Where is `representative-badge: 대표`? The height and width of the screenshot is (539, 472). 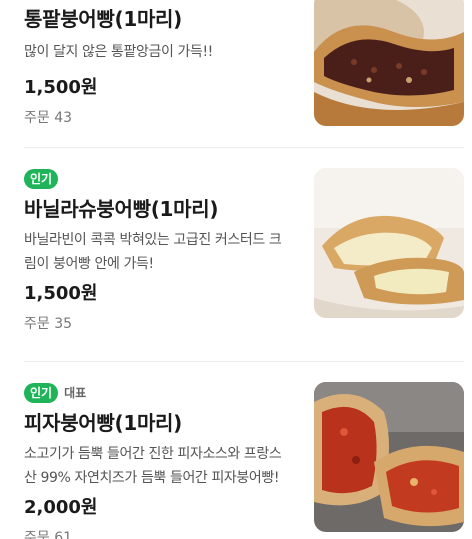 representative-badge: 대표 is located at coordinates (75, 393).